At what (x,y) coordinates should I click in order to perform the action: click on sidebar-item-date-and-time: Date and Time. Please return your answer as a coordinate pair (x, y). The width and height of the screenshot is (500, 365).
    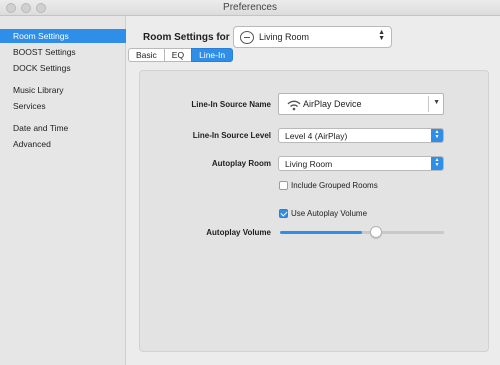
    Looking at the image, I should click on (63, 128).